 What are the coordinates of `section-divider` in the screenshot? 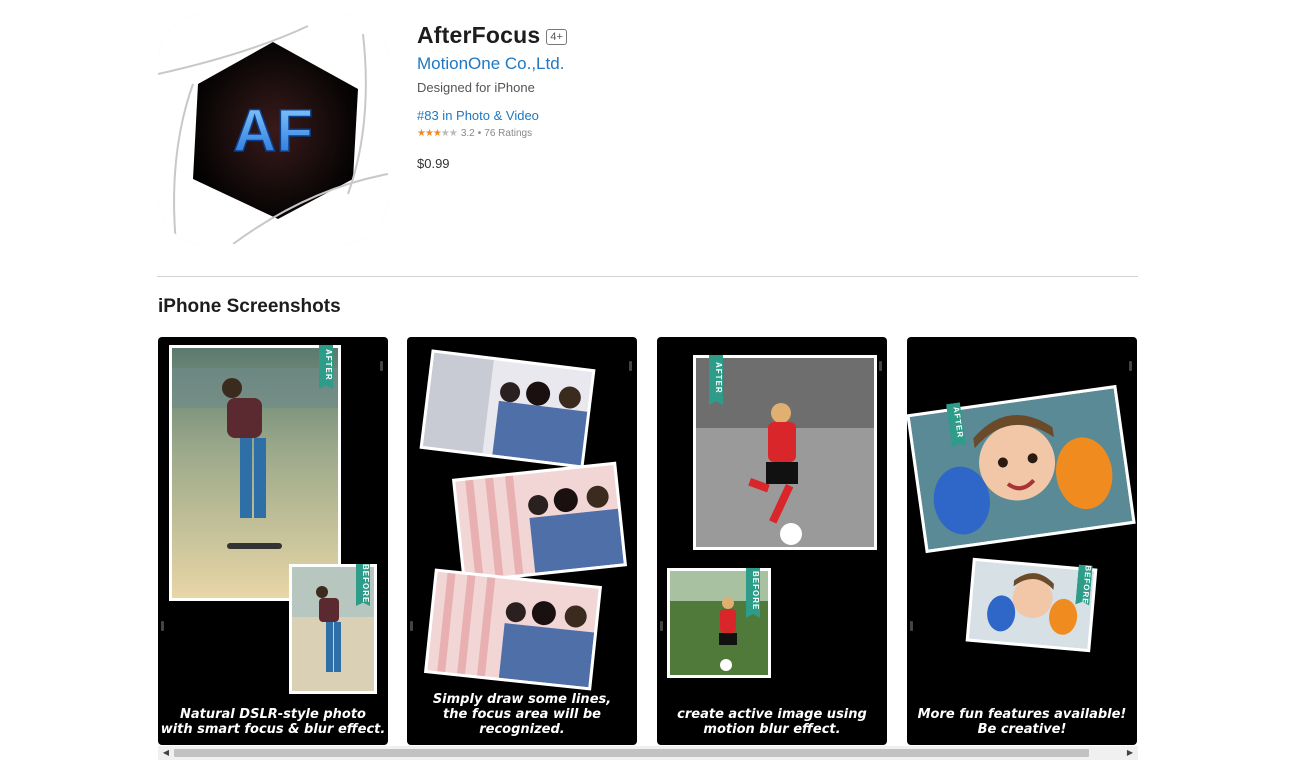 It's located at (647, 276).